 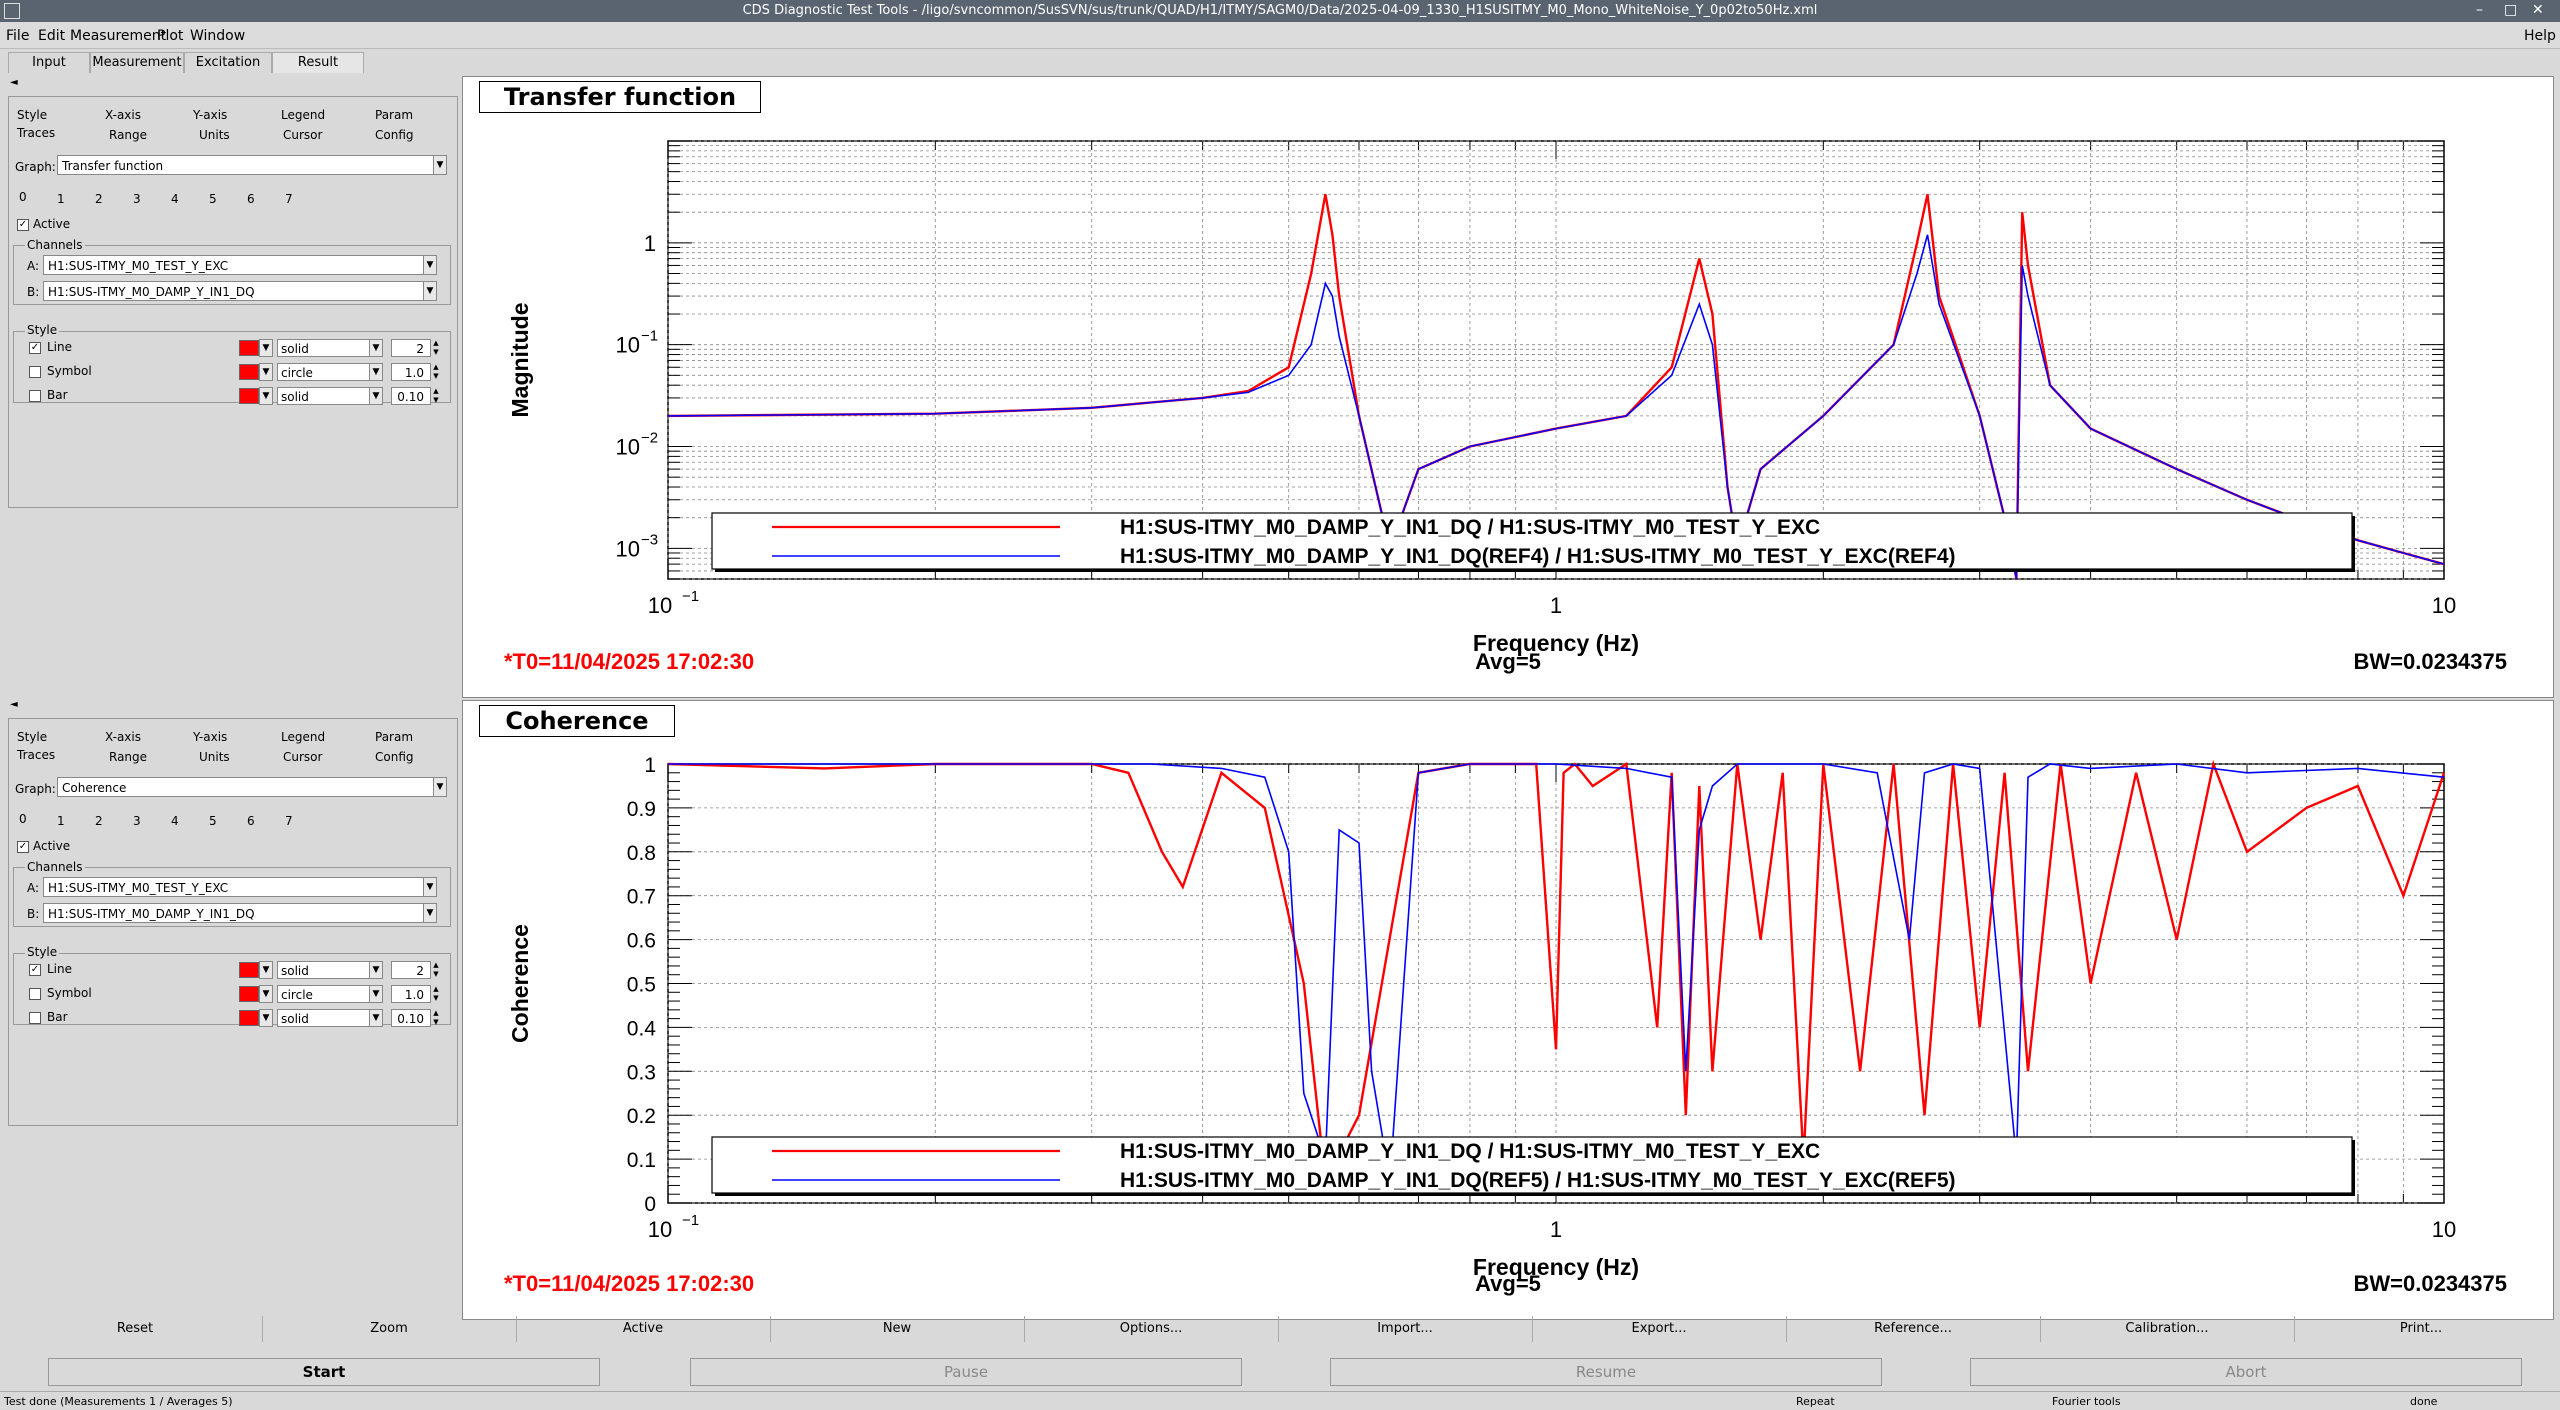 What do you see at coordinates (17, 36) in the screenshot?
I see `menu-file: File` at bounding box center [17, 36].